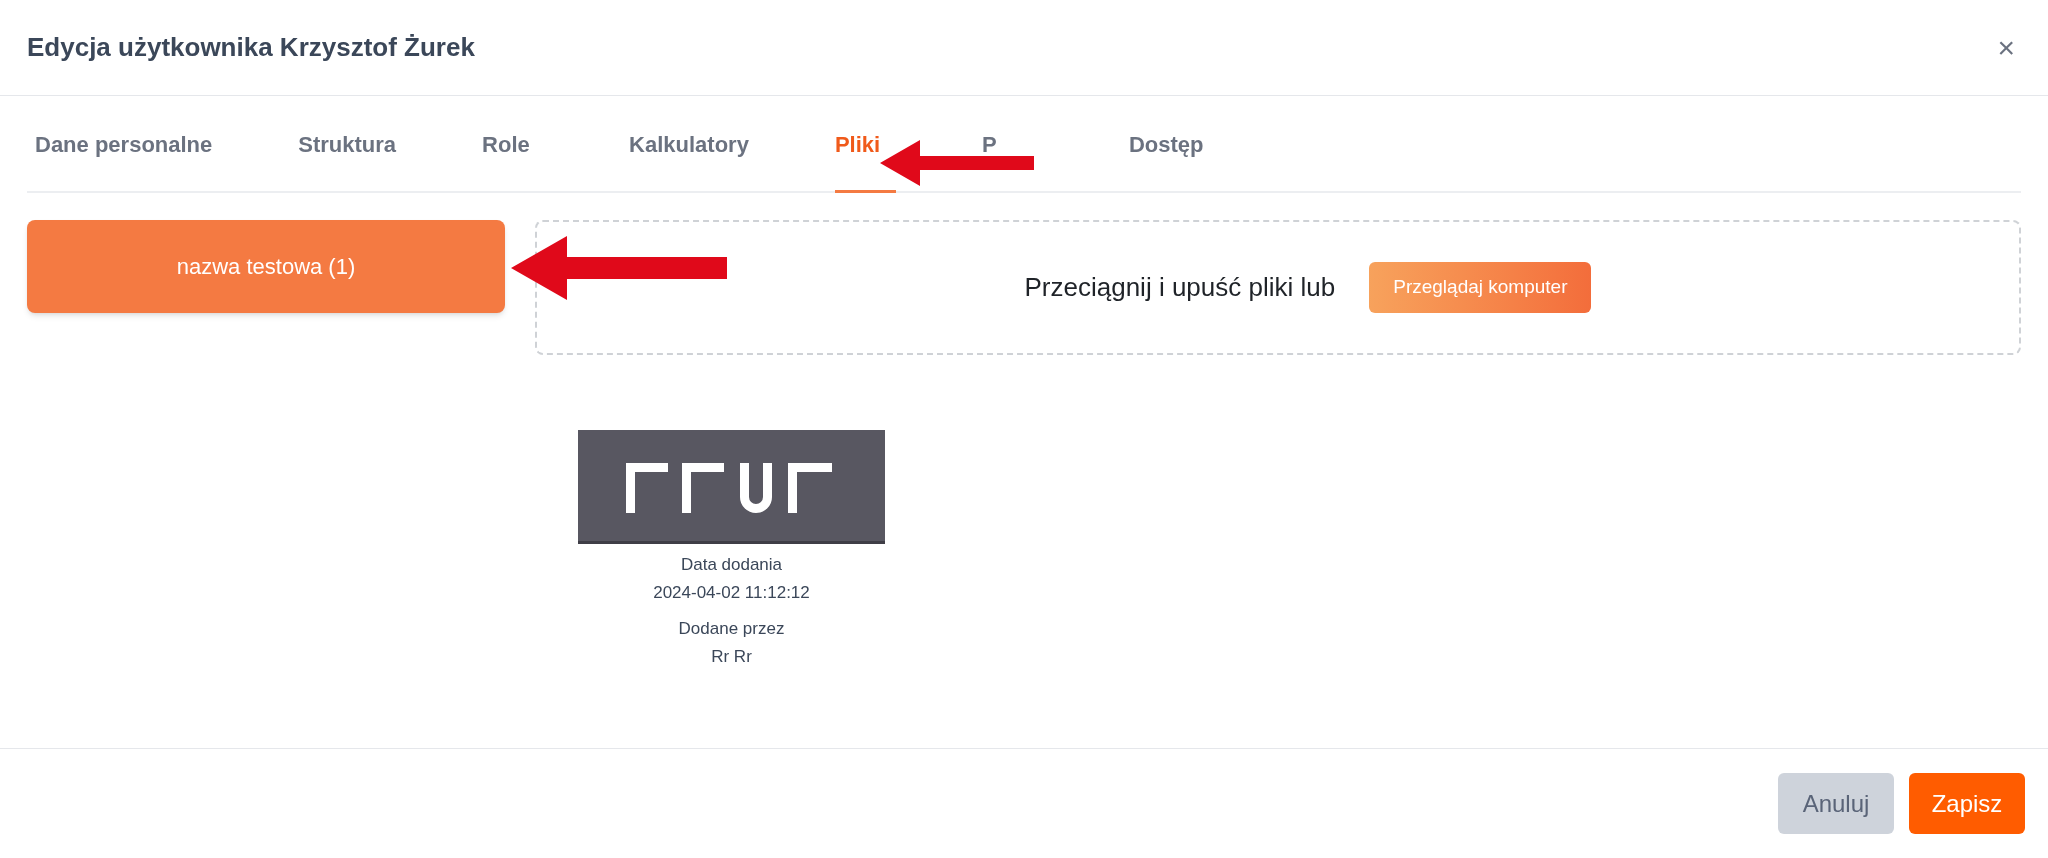  I want to click on tab: Dane personalne, so click(124, 144).